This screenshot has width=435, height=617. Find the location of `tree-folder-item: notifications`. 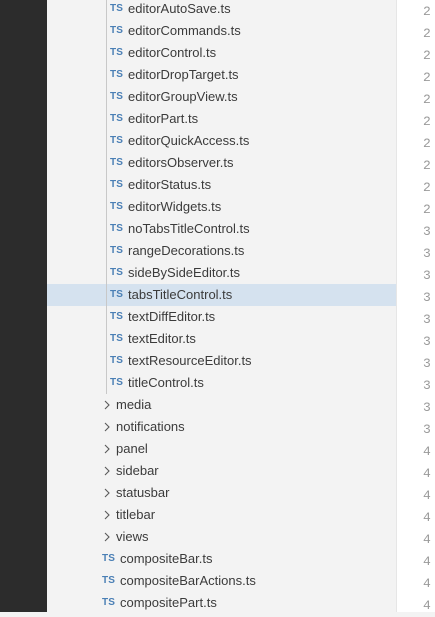

tree-folder-item: notifications is located at coordinates (221, 427).